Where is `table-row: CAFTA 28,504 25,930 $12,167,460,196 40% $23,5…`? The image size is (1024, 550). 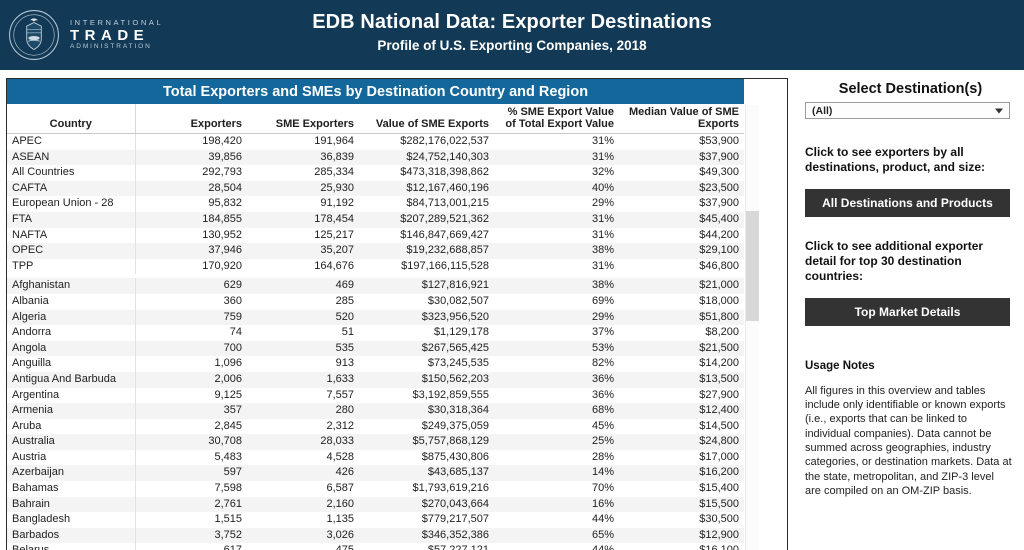 table-row: CAFTA 28,504 25,930 $12,167,460,196 40% $23,5… is located at coordinates (375, 188).